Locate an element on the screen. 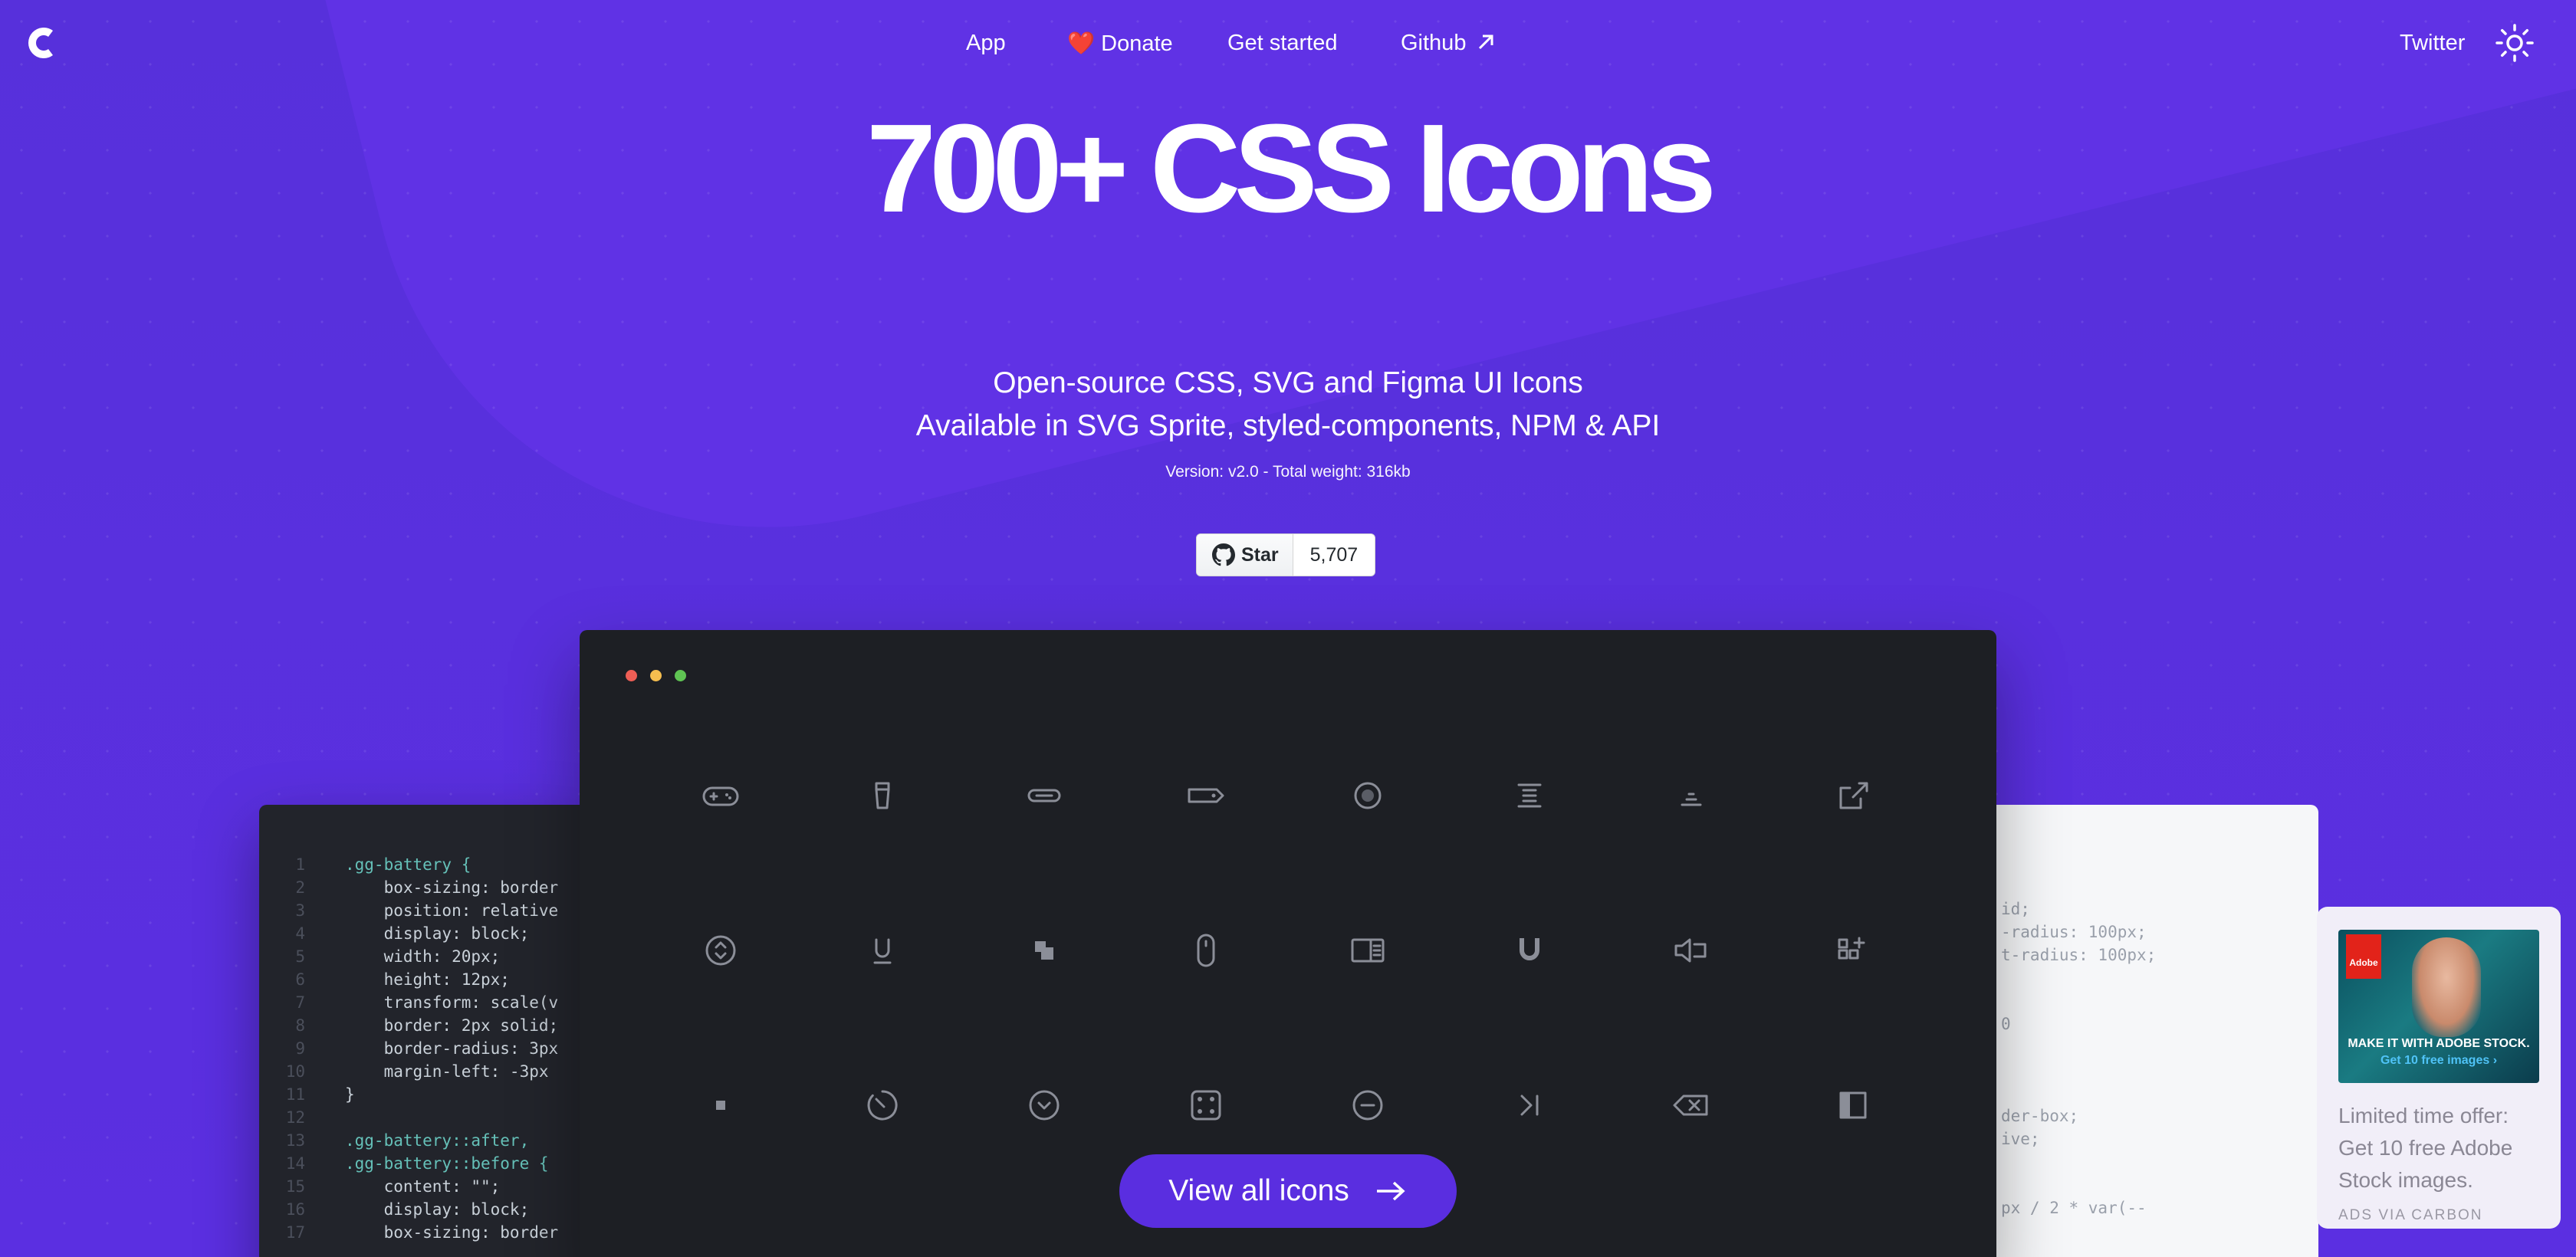 The height and width of the screenshot is (1257, 2576). code-text: margin-left: -3px is located at coordinates (447, 1071).